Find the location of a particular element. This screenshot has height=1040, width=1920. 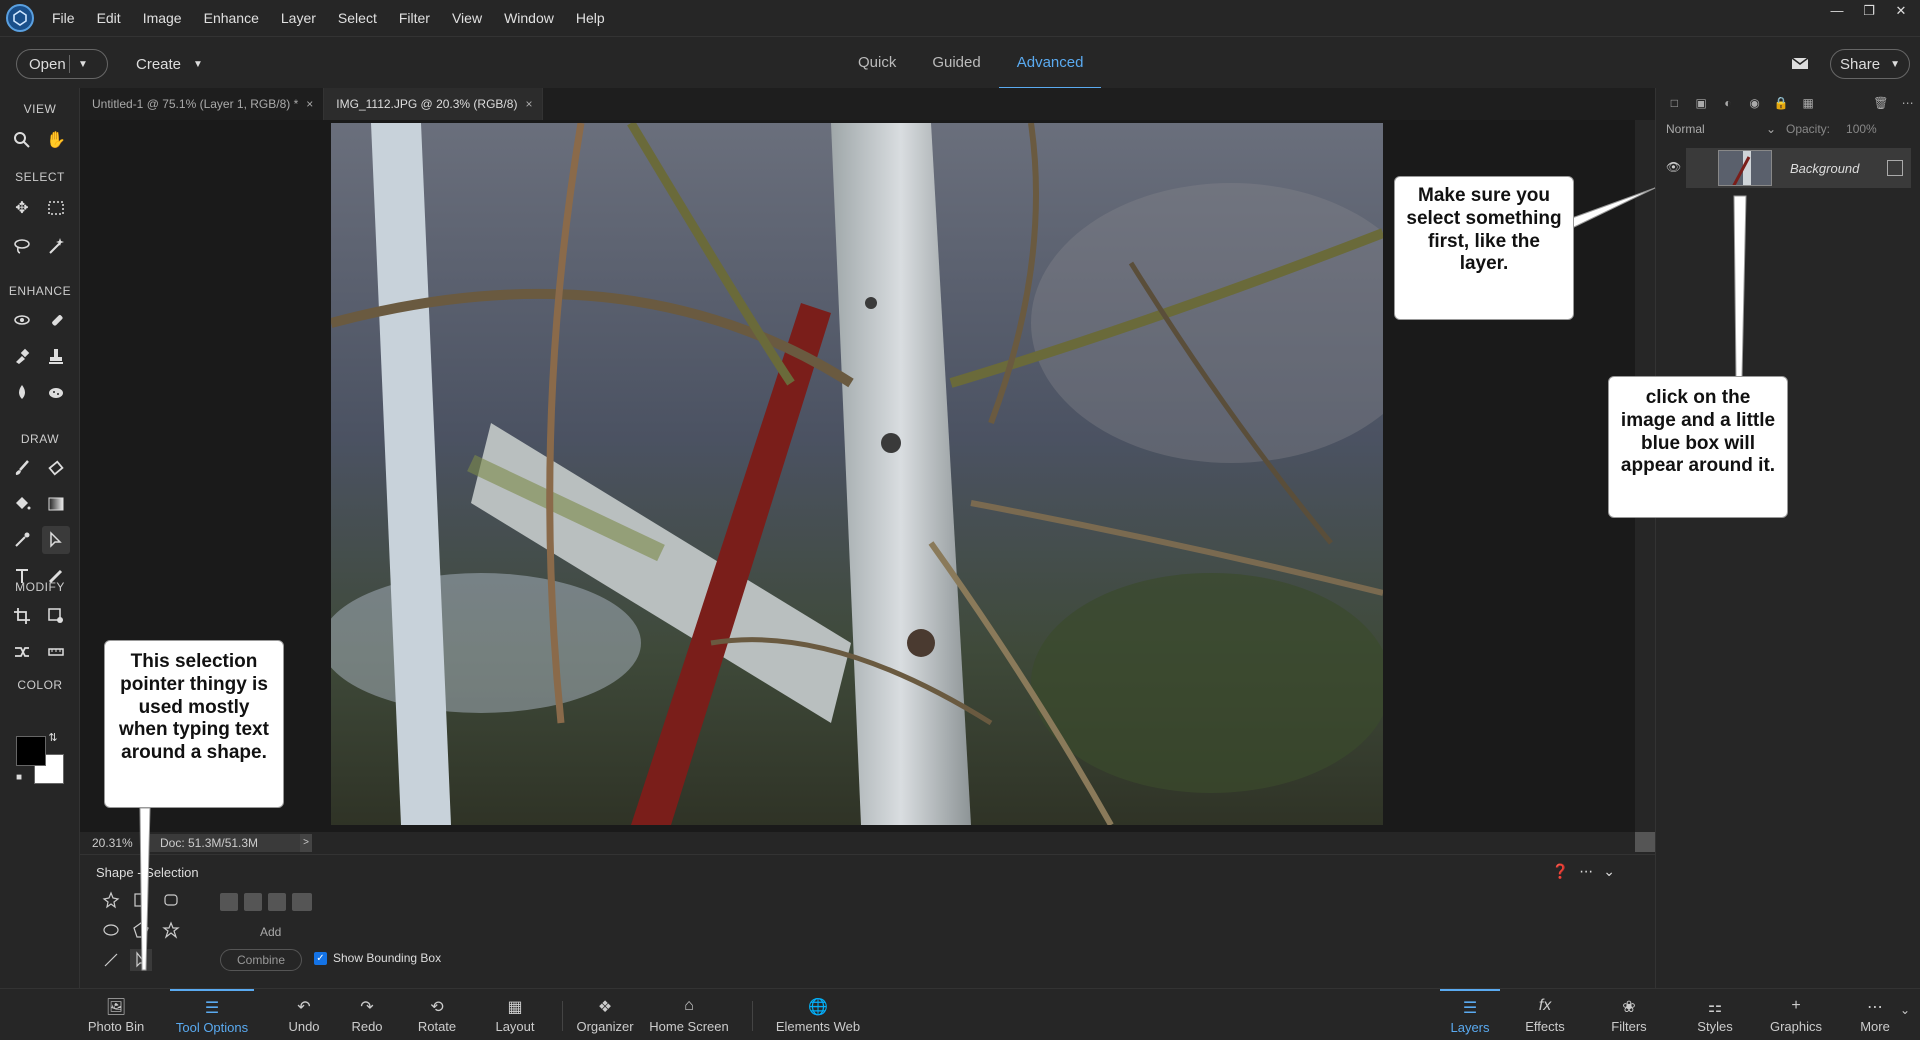

doc-tab-img: IMG_1112.JPG @ 20.3% (RGB/8) × is located at coordinates (434, 104).